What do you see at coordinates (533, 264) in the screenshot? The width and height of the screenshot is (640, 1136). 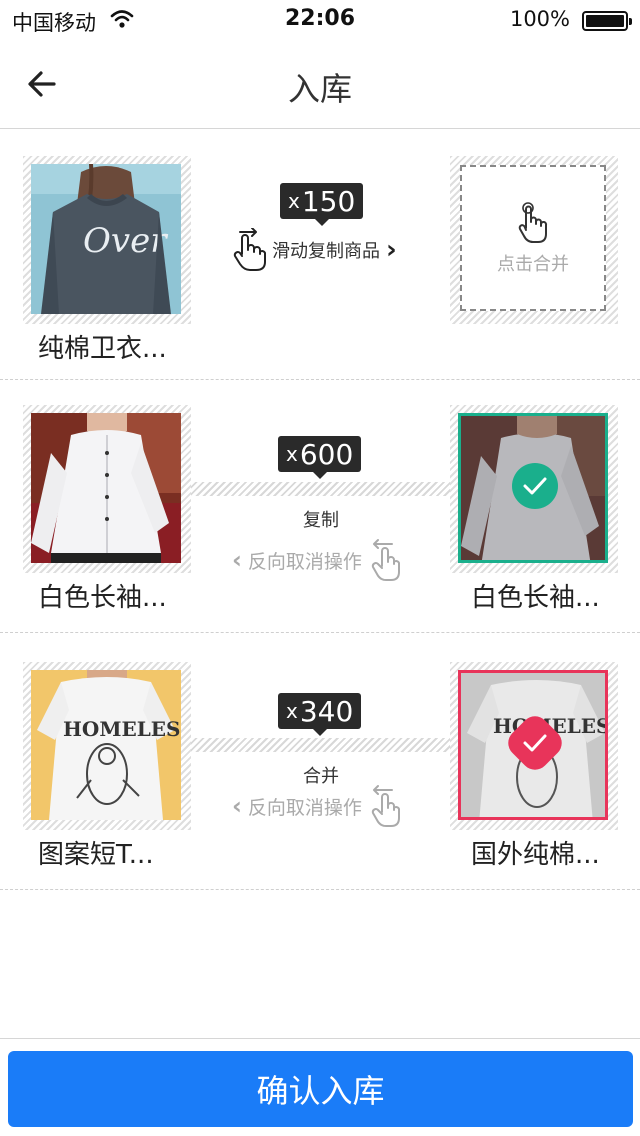 I see `merge-placeholder-label: 点击合并` at bounding box center [533, 264].